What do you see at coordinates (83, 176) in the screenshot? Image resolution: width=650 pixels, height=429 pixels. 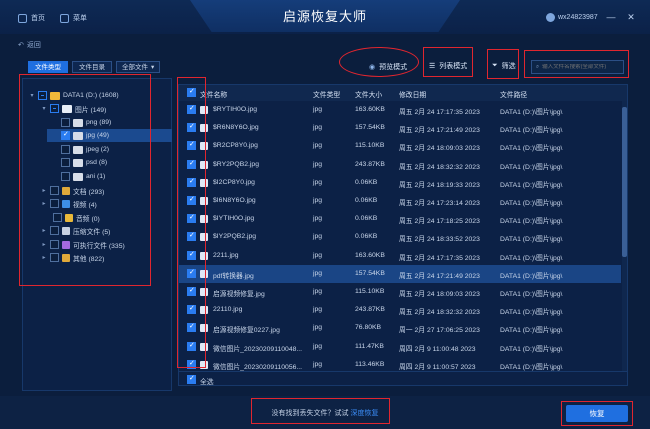 I see `tree-item-ani: ani (1)` at bounding box center [83, 176].